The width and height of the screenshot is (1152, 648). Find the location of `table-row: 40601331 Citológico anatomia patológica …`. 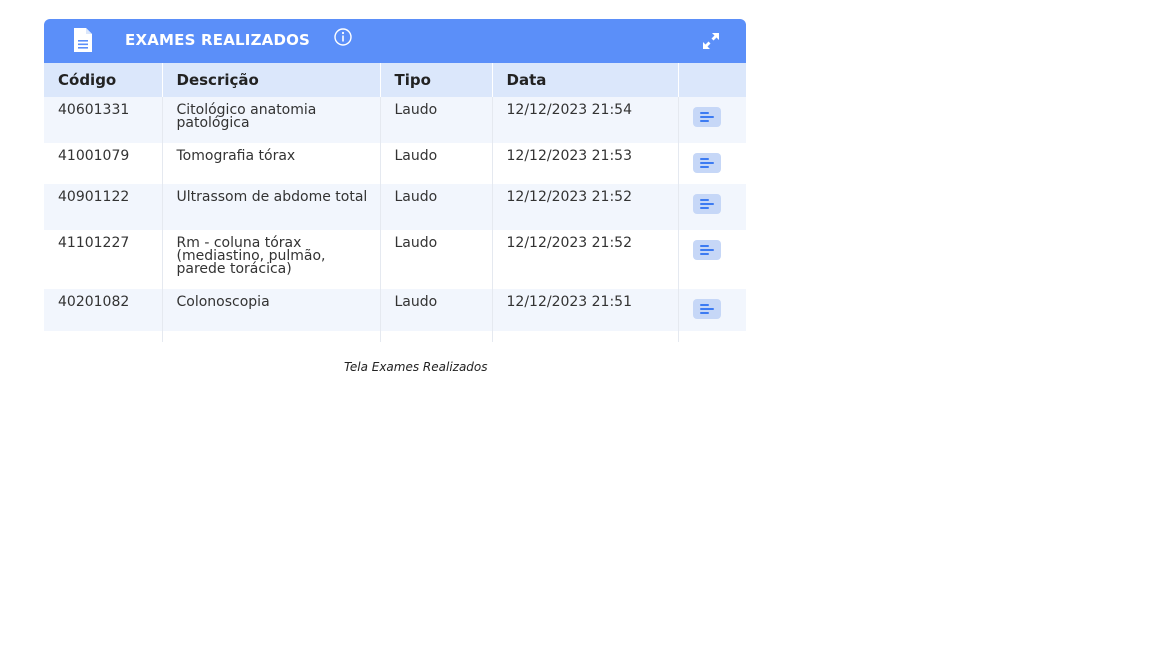

table-row: 40601331 Citológico anatomia patológica … is located at coordinates (395, 120).